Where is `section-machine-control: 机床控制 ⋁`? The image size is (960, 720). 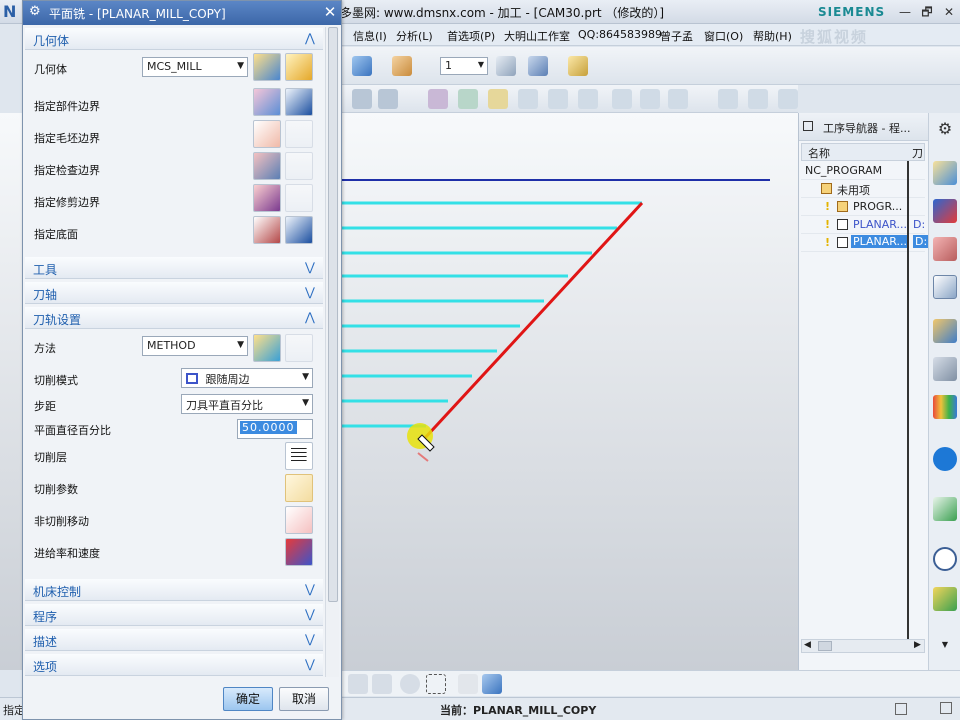
section-machine-control: 机床控制 ⋁ is located at coordinates (174, 590).